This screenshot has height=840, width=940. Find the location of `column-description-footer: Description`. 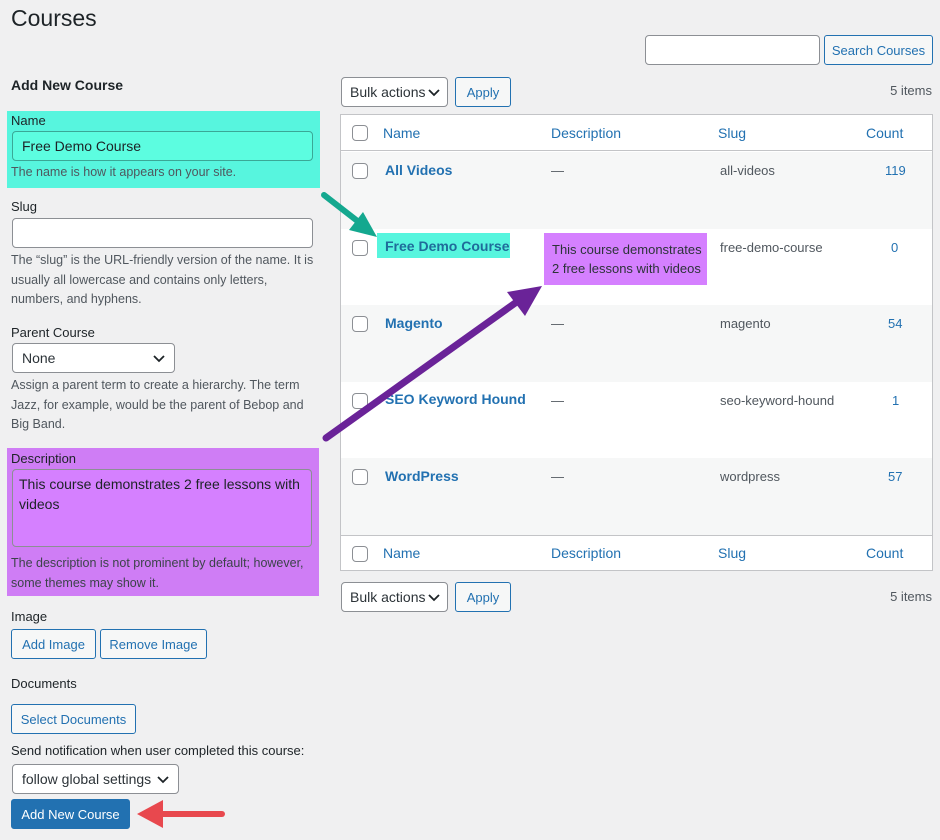

column-description-footer: Description is located at coordinates (586, 553).